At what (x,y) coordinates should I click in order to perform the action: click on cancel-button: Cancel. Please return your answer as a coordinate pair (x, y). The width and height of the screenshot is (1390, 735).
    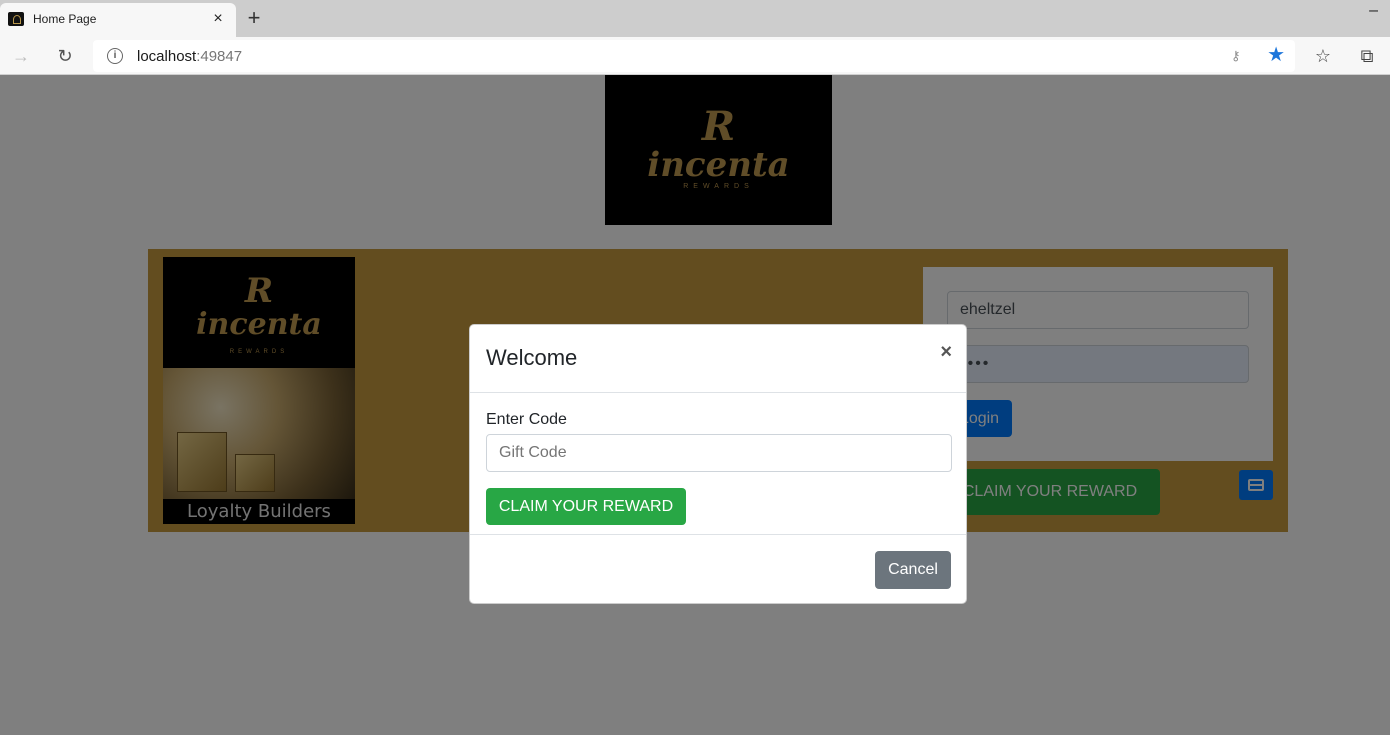
    Looking at the image, I should click on (913, 570).